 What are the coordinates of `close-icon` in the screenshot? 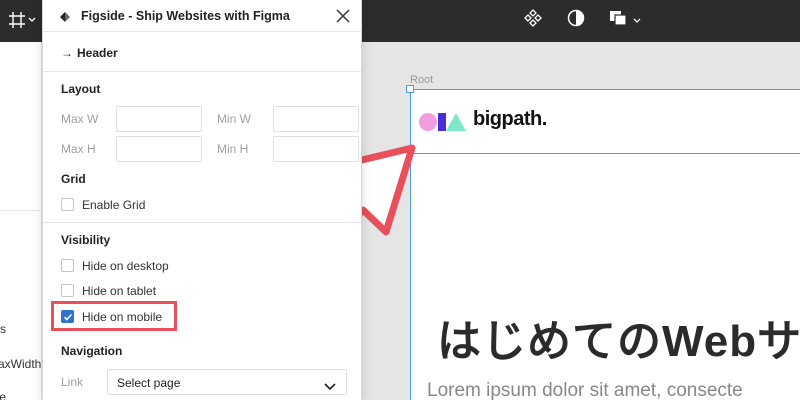 It's located at (343, 19).